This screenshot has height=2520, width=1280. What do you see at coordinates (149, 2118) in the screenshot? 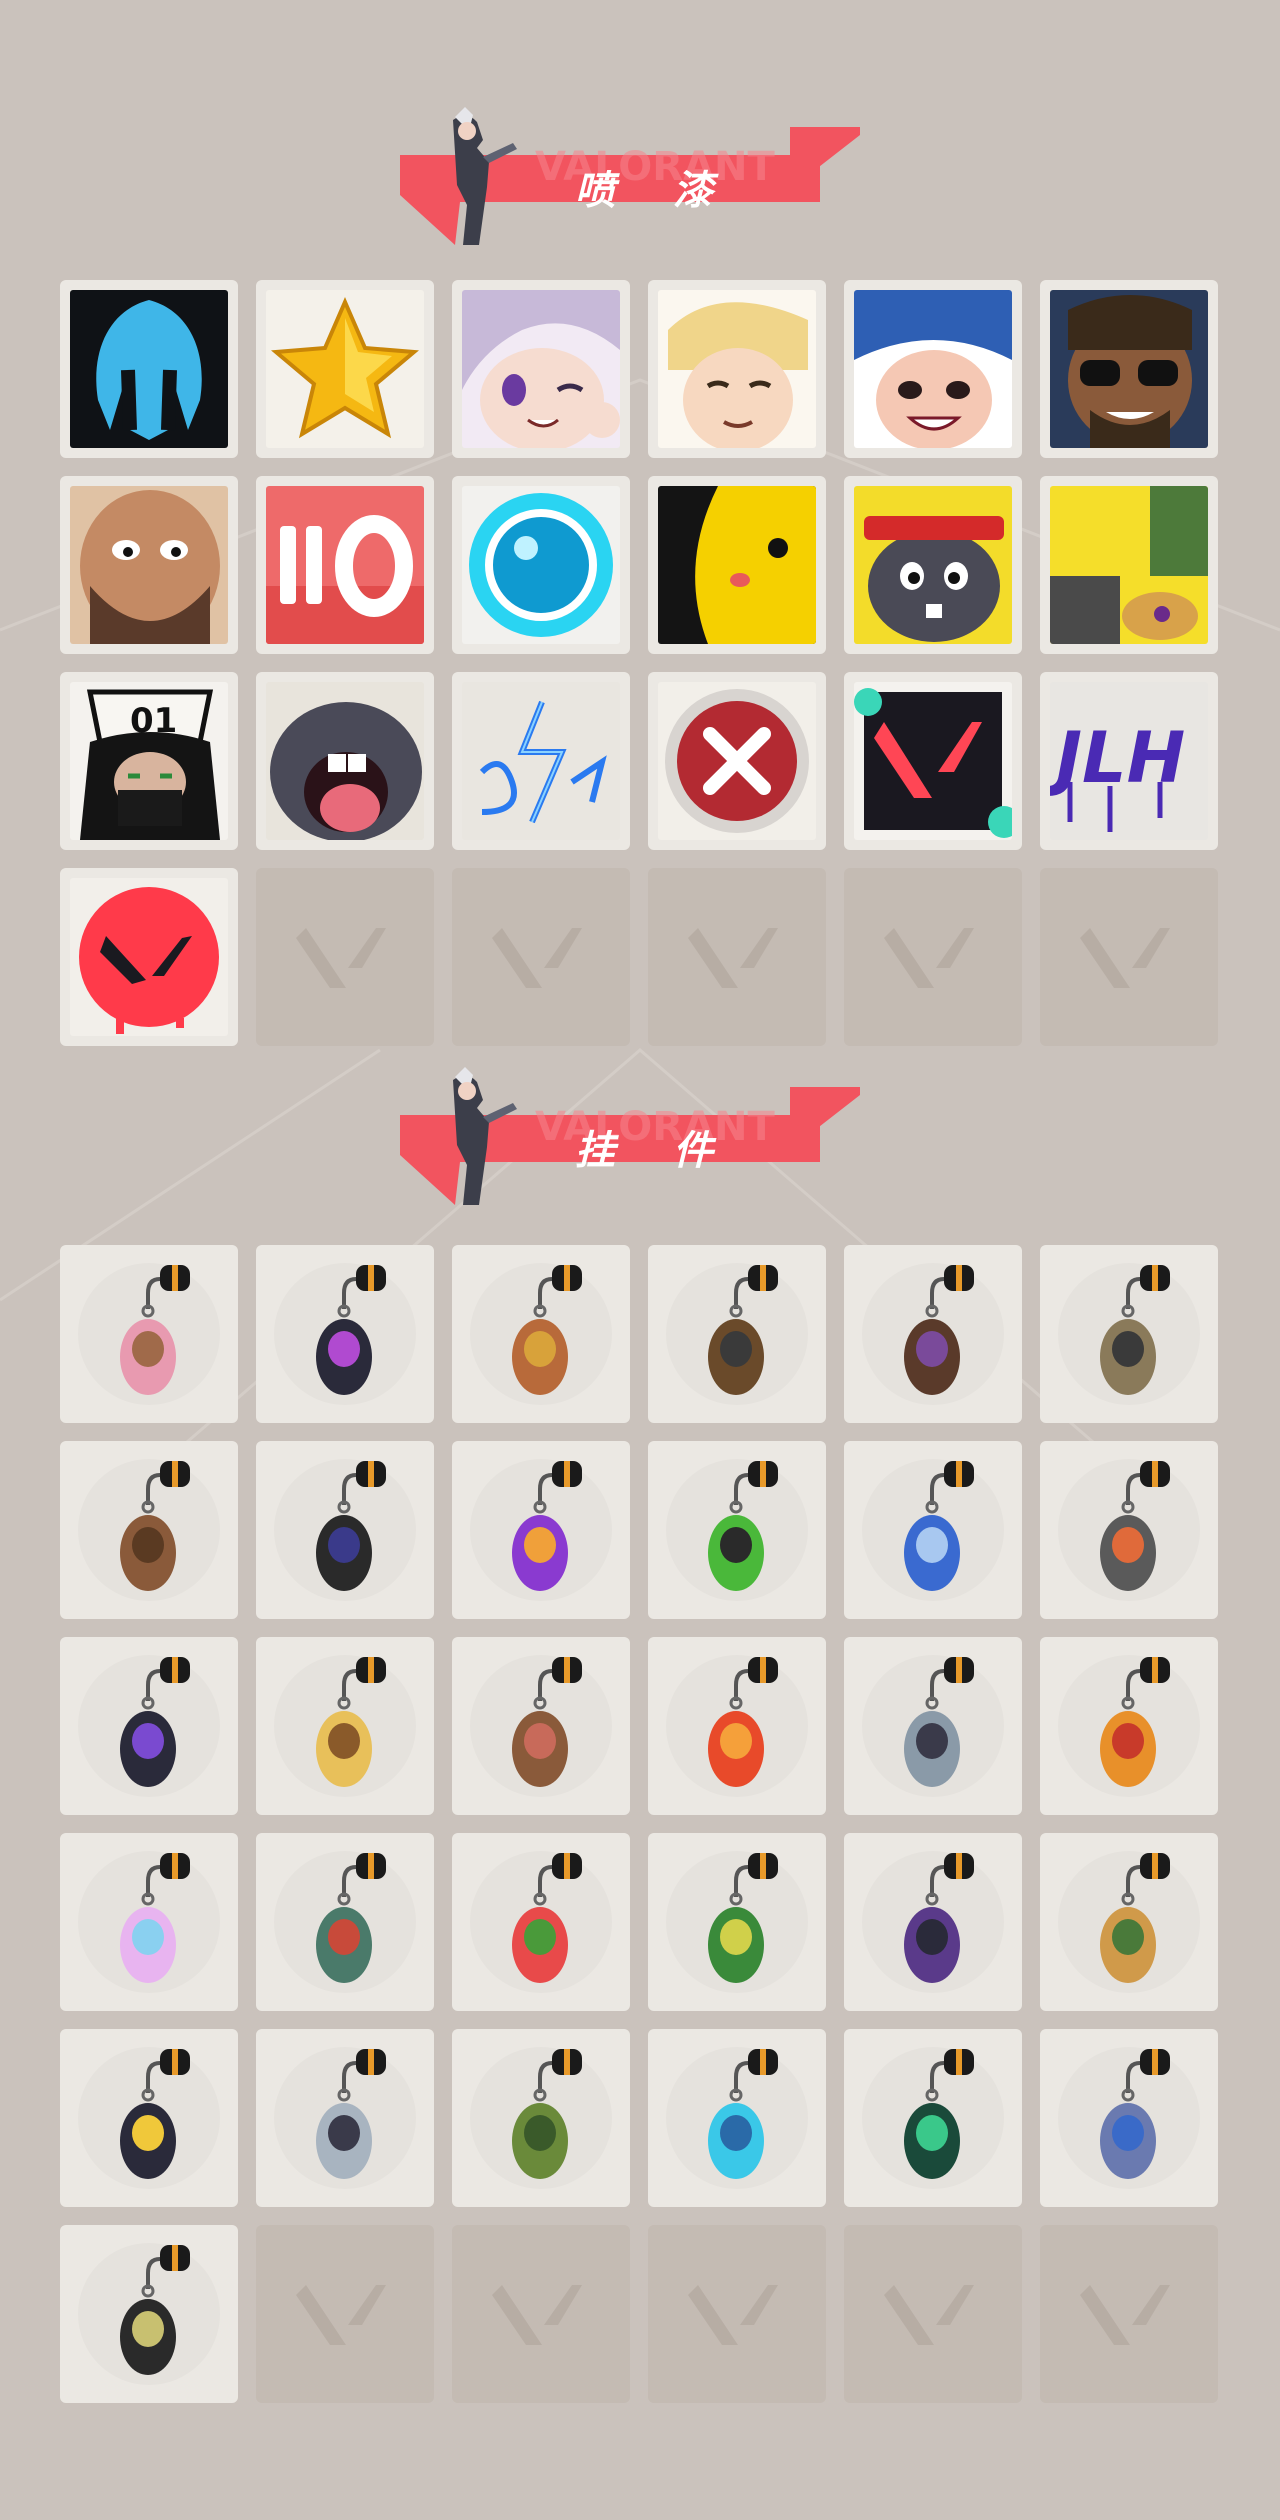
I see `ep9-blue-charm` at bounding box center [149, 2118].